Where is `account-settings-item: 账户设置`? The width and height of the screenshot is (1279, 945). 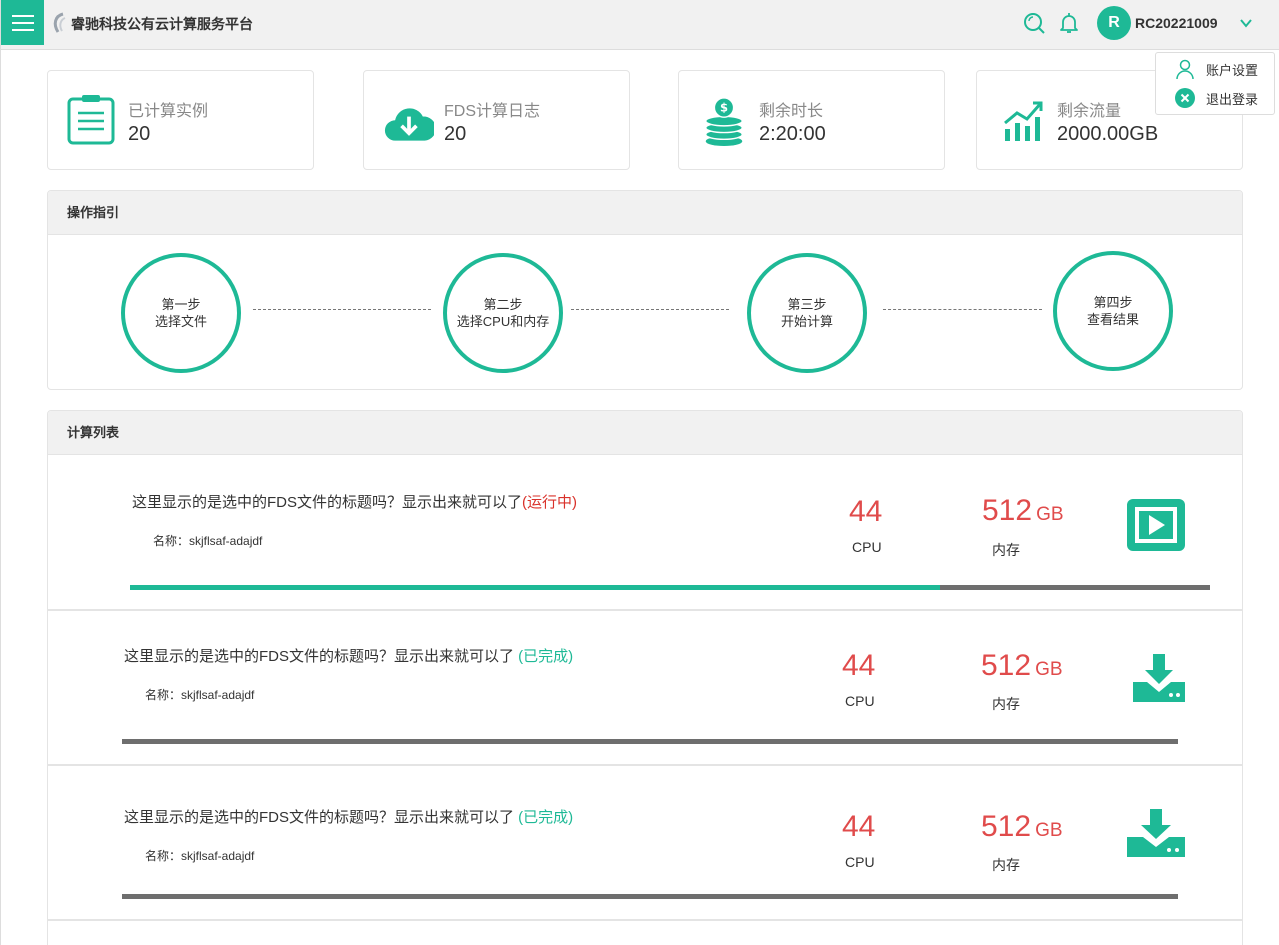
account-settings-item: 账户设置 is located at coordinates (1216, 69).